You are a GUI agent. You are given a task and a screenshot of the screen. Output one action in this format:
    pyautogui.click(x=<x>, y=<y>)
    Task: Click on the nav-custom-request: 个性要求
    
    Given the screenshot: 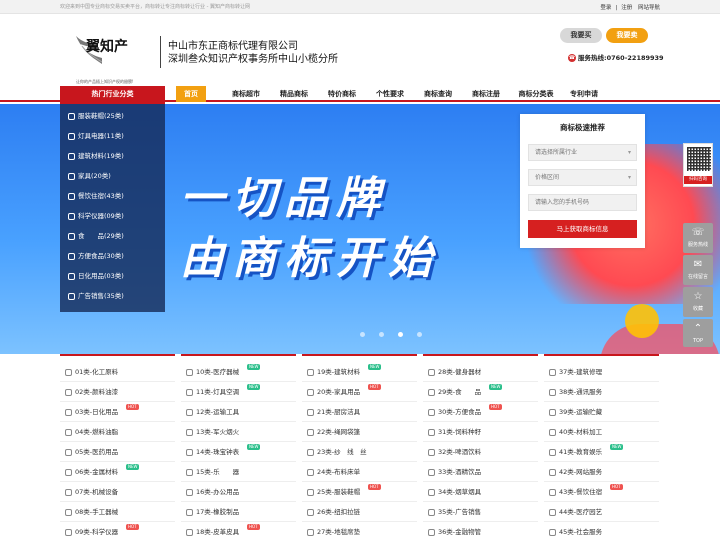 What is the action you would take?
    pyautogui.click(x=390, y=94)
    